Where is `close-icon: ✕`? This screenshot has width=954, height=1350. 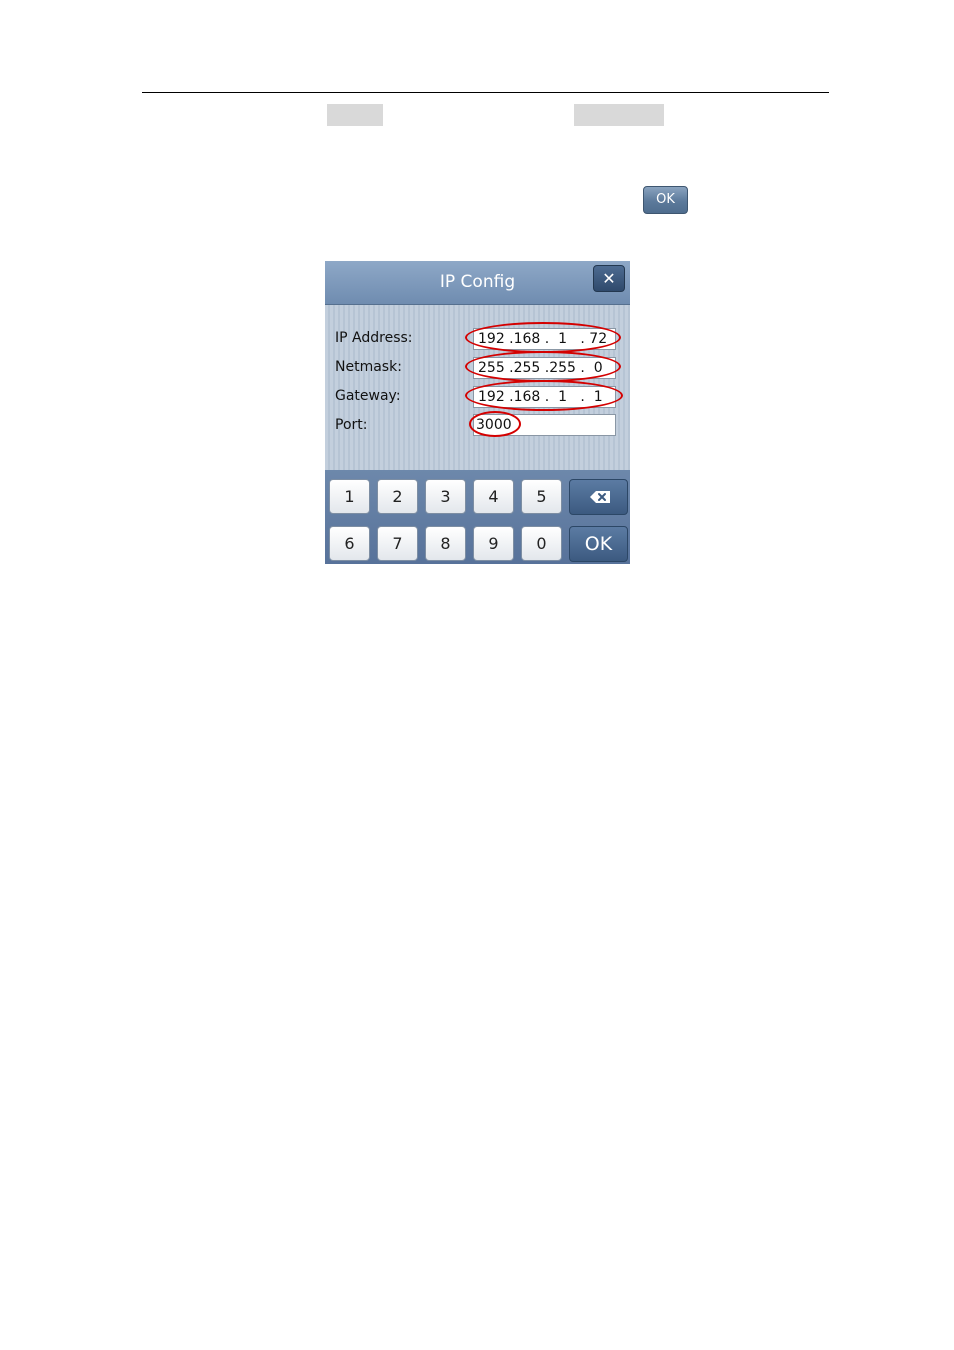 close-icon: ✕ is located at coordinates (609, 278).